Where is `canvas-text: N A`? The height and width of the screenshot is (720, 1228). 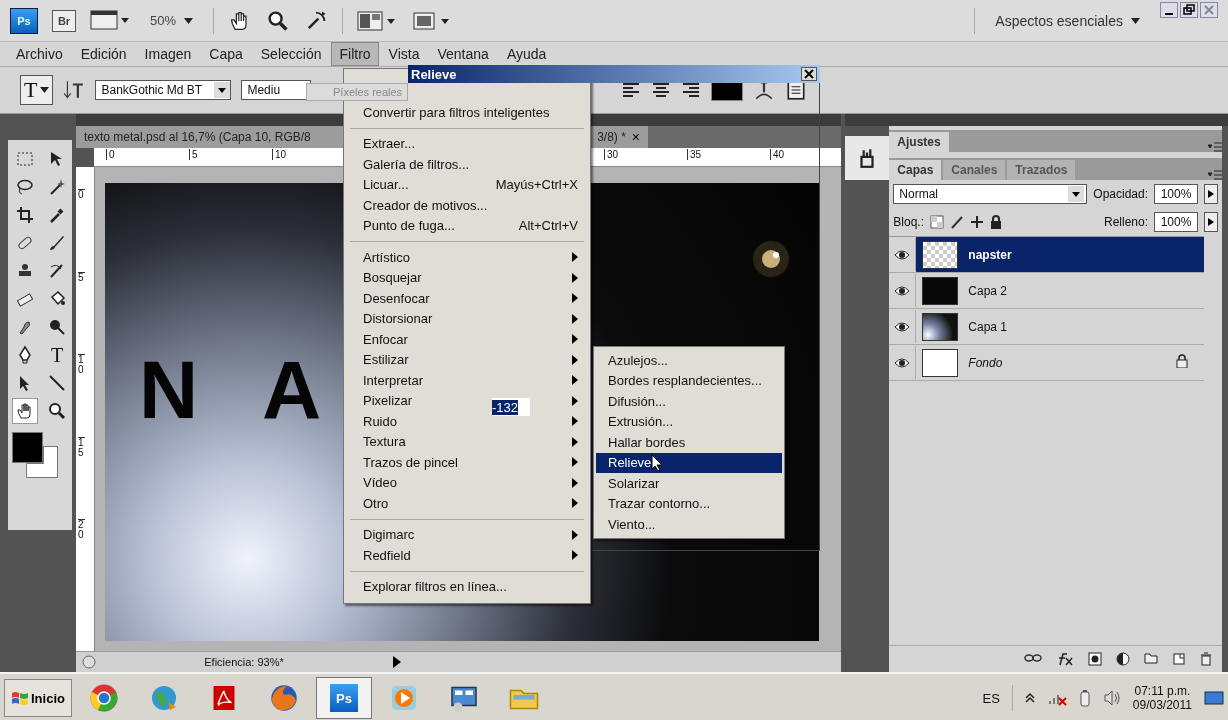
canvas-text: N A is located at coordinates (241, 390).